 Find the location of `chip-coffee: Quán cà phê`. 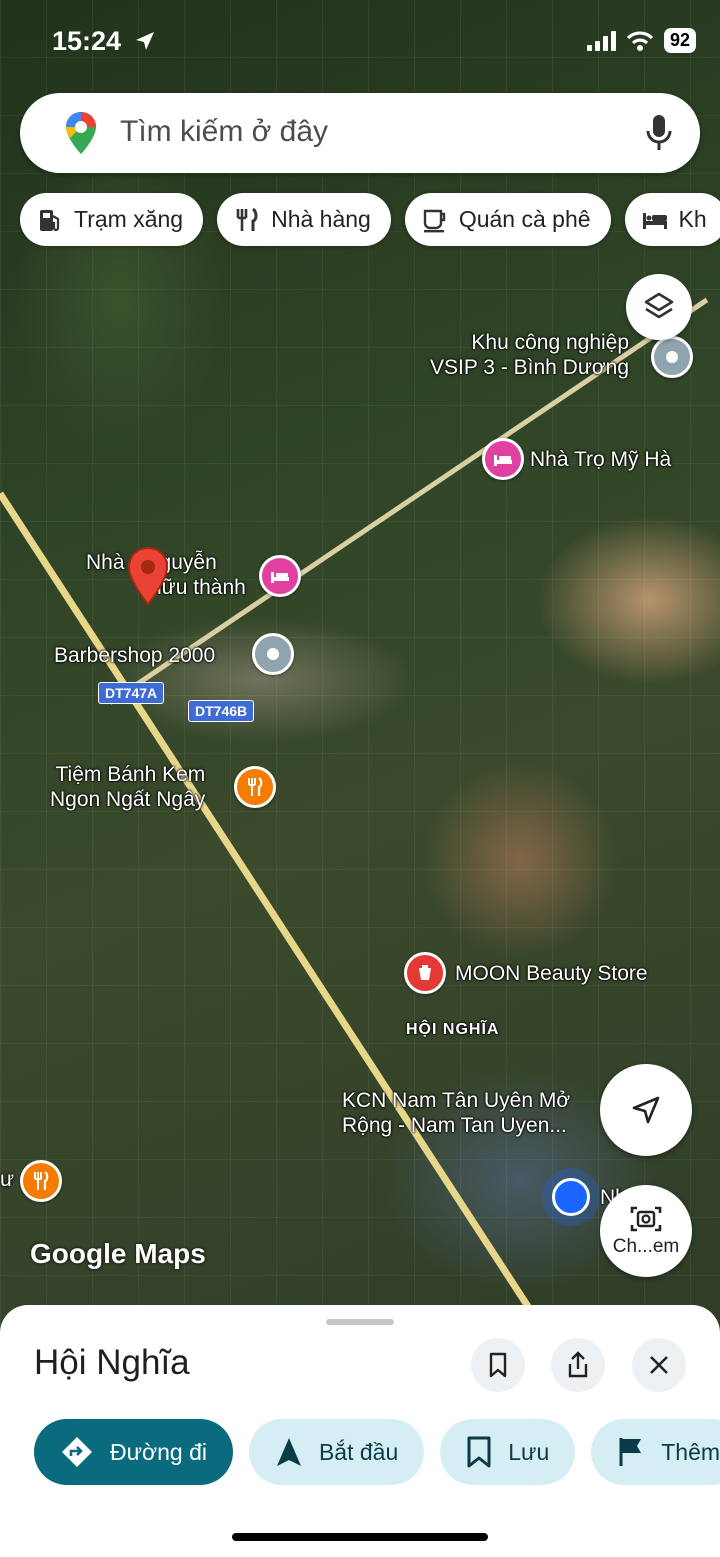

chip-coffee: Quán cà phê is located at coordinates (507, 219).